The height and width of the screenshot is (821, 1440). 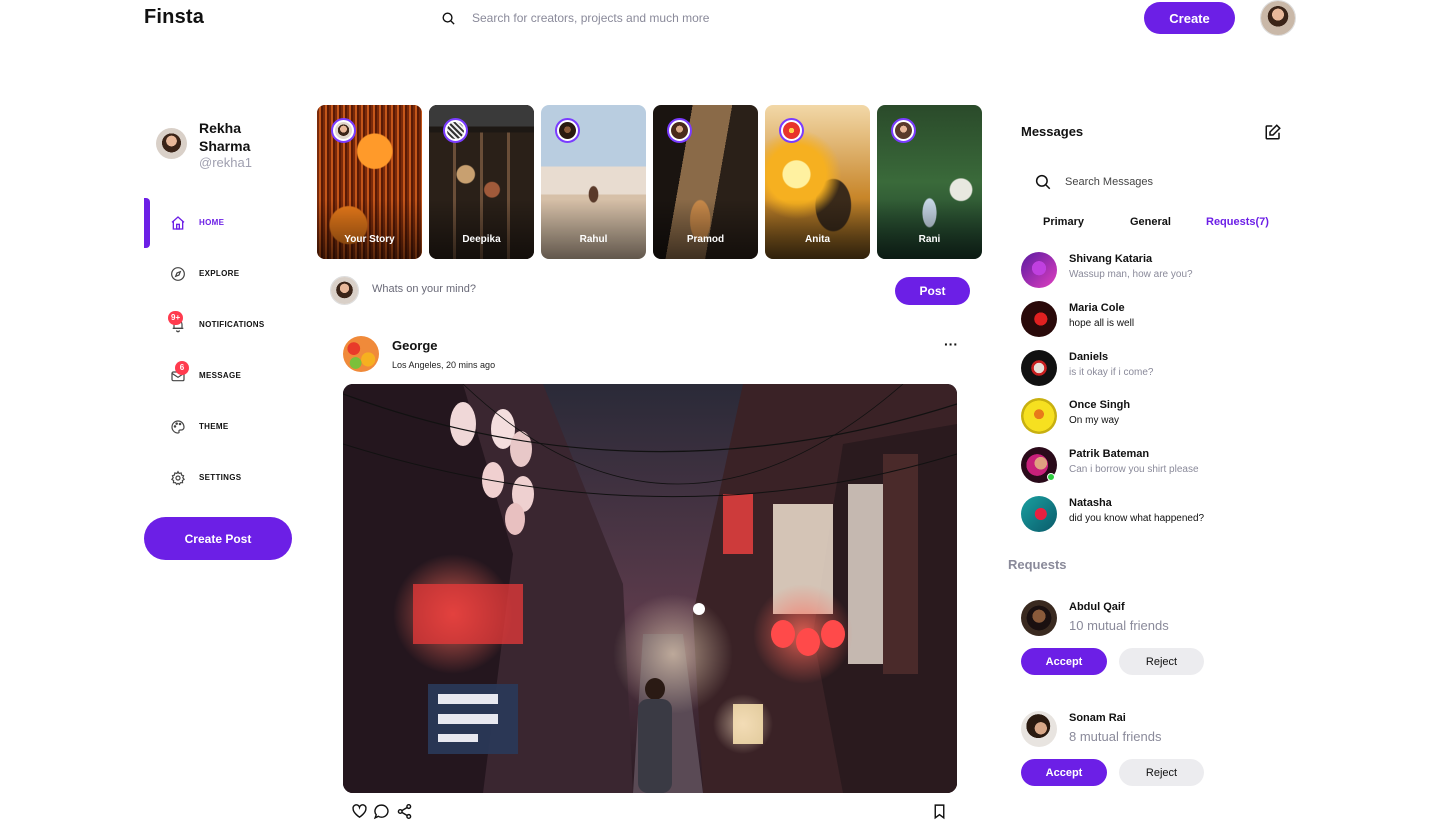 I want to click on list-item: Maria Cole hope all is well, so click(x=1153, y=325).